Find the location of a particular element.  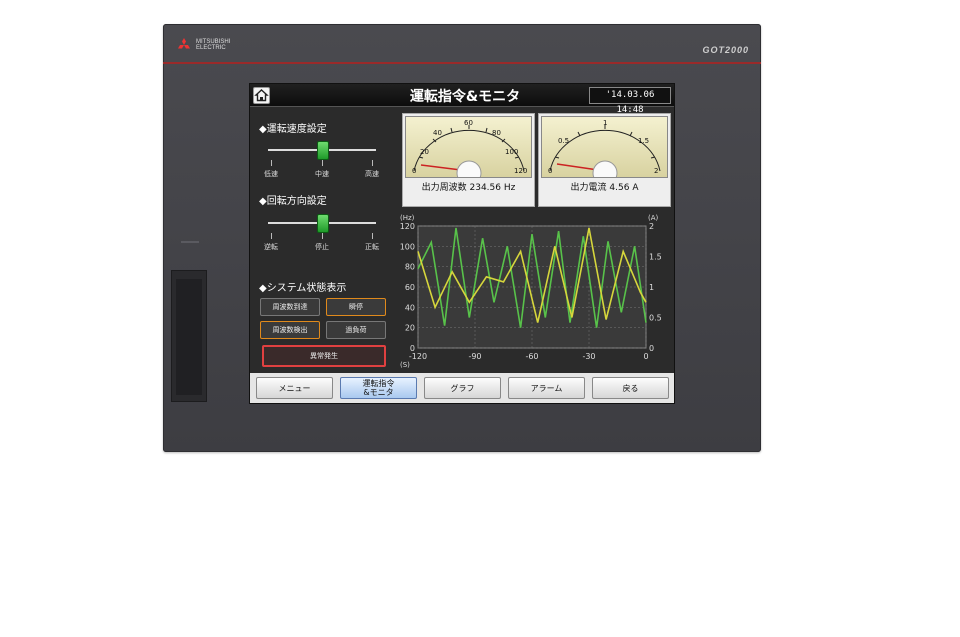

lamp-overload: 過負荷 is located at coordinates (356, 330).